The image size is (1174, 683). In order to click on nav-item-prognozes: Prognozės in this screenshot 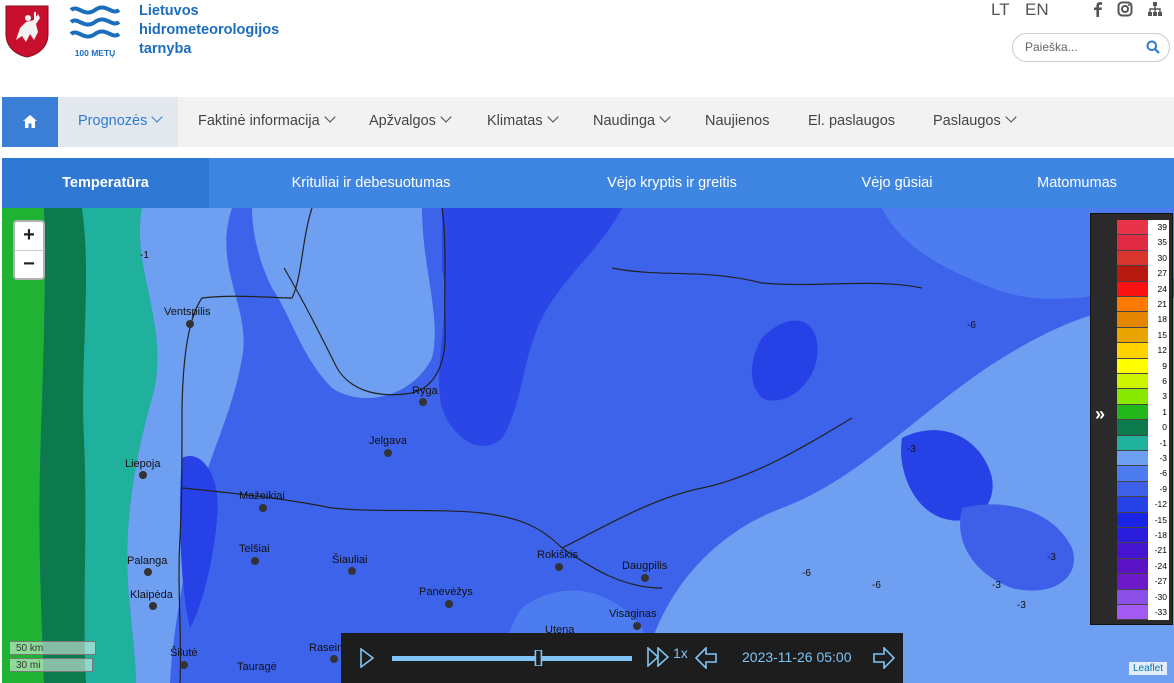, I will do `click(118, 122)`.